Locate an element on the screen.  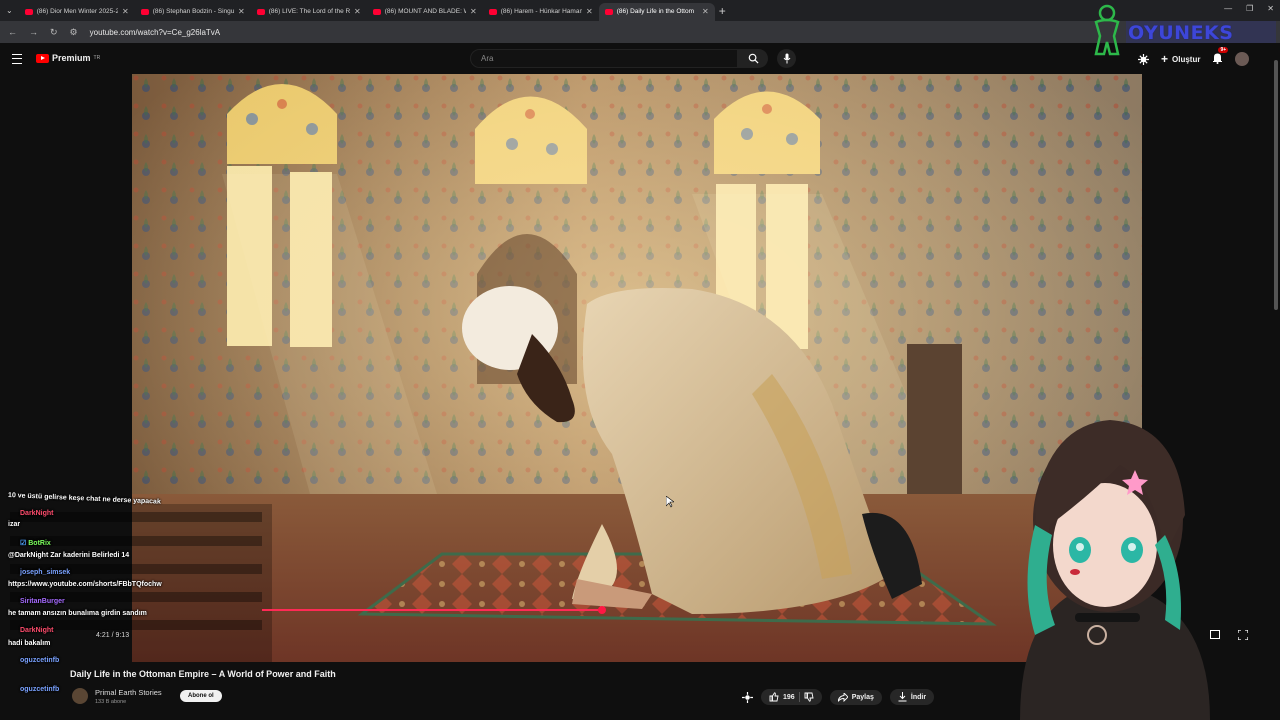
chat-username: ☑ BotRix is located at coordinates (35, 543).